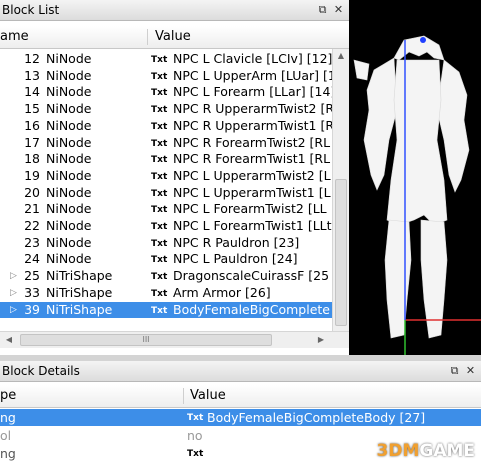  I want to click on block-index: 33, so click(32, 292).